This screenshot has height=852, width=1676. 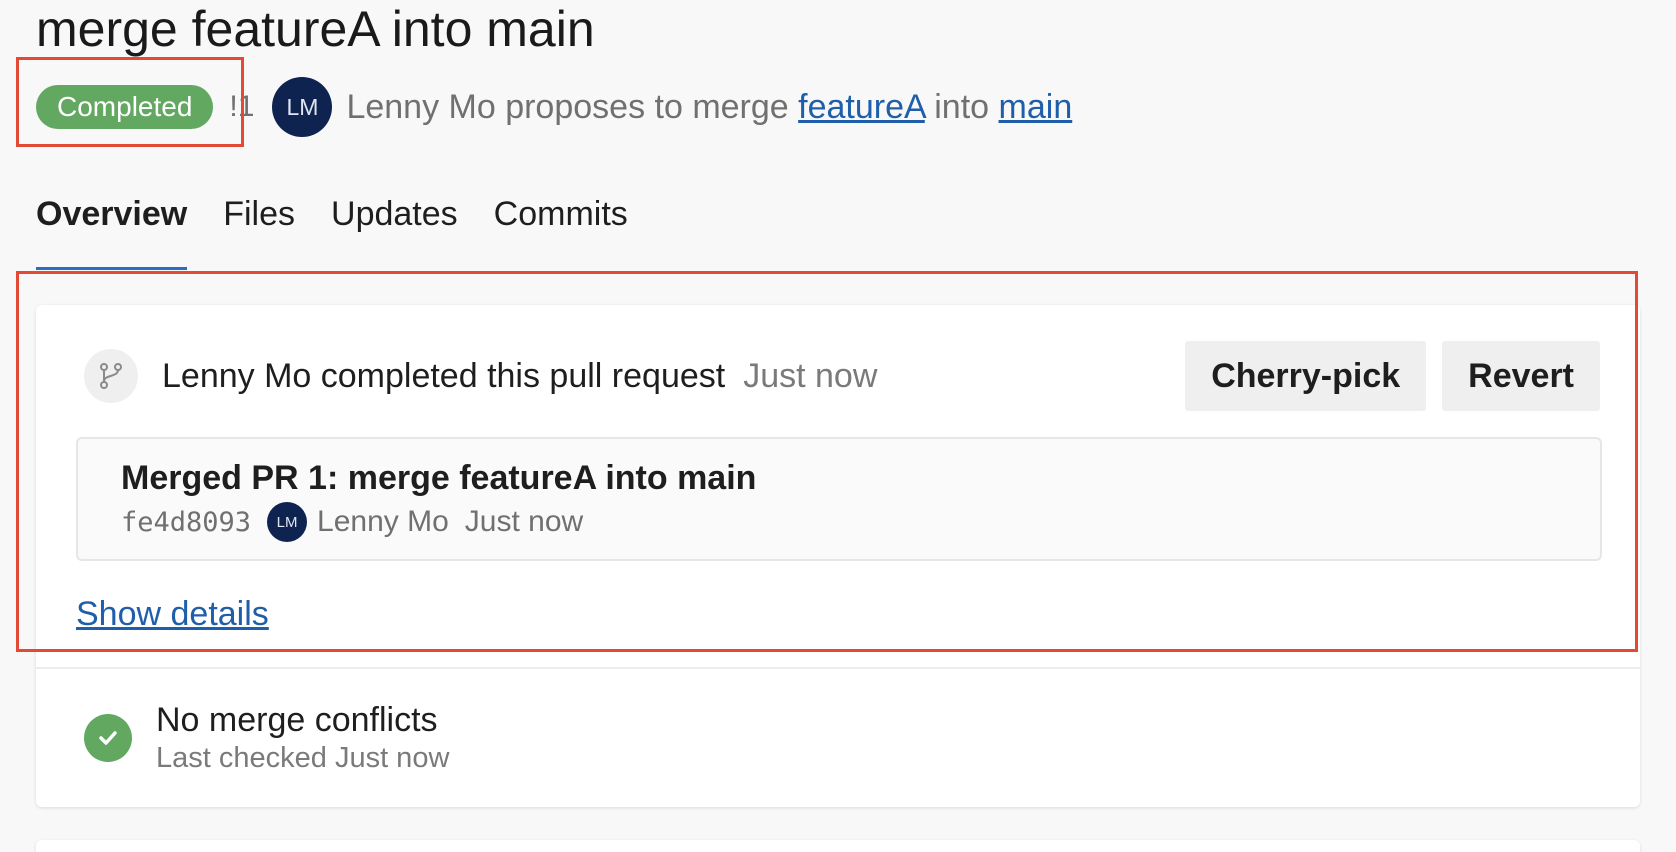 I want to click on event-time: Just now, so click(x=810, y=375).